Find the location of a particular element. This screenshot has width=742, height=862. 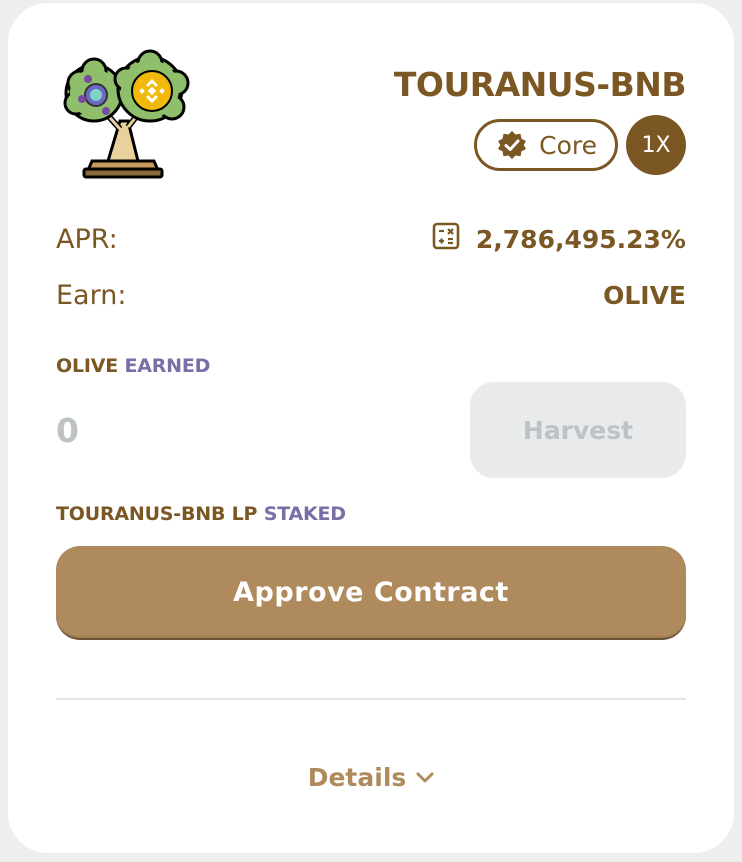

farm-badges: Core 1X is located at coordinates (580, 145).